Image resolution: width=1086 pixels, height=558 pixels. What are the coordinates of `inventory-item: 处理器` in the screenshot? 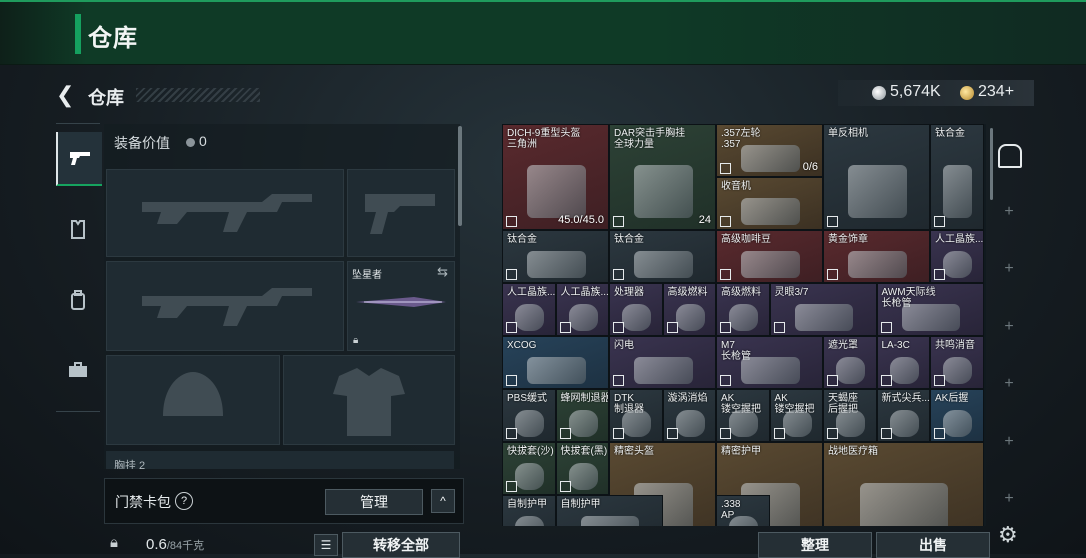 It's located at (636, 309).